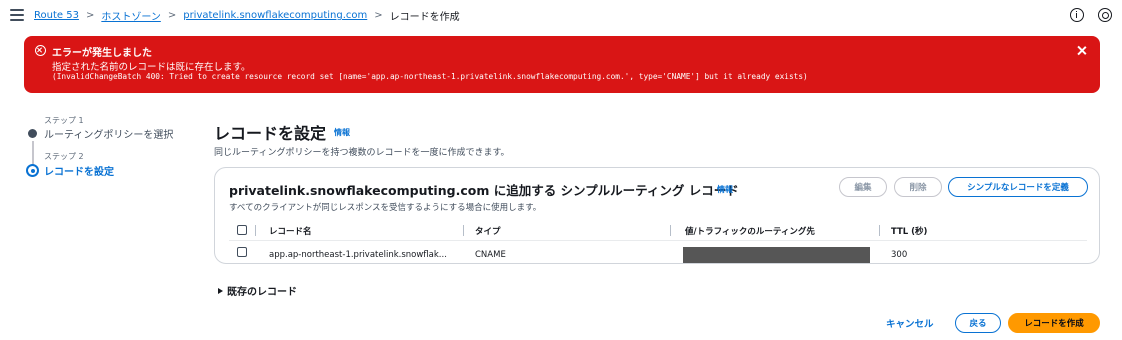 The width and height of the screenshot is (1122, 340). I want to click on edit-button: 編集, so click(863, 187).